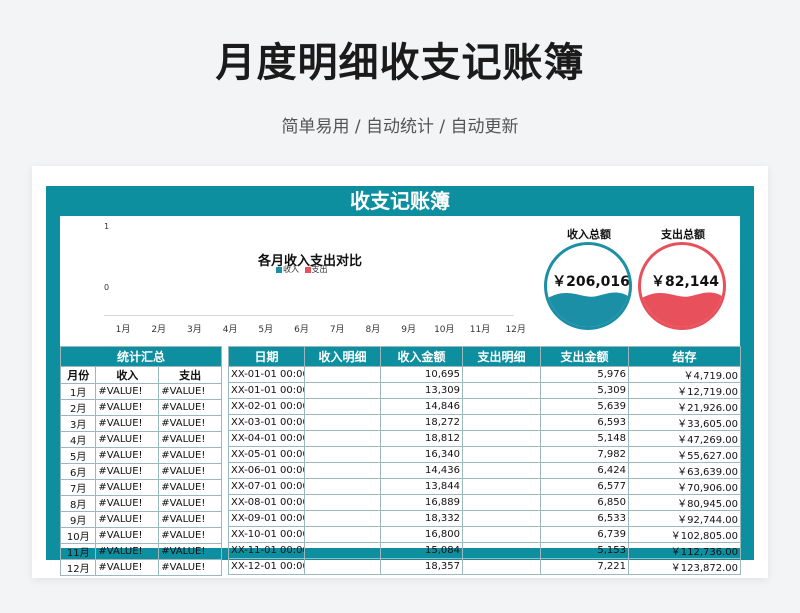  Describe the element at coordinates (78, 487) in the screenshot. I see `summary-month-cell: 7月` at that location.